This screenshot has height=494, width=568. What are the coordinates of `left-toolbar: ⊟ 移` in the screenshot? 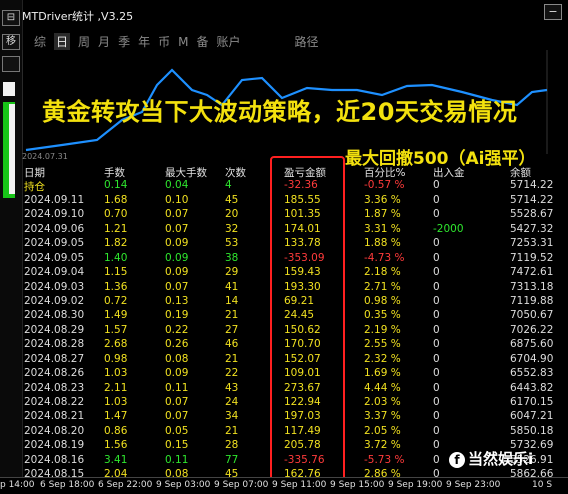 It's located at (11, 238).